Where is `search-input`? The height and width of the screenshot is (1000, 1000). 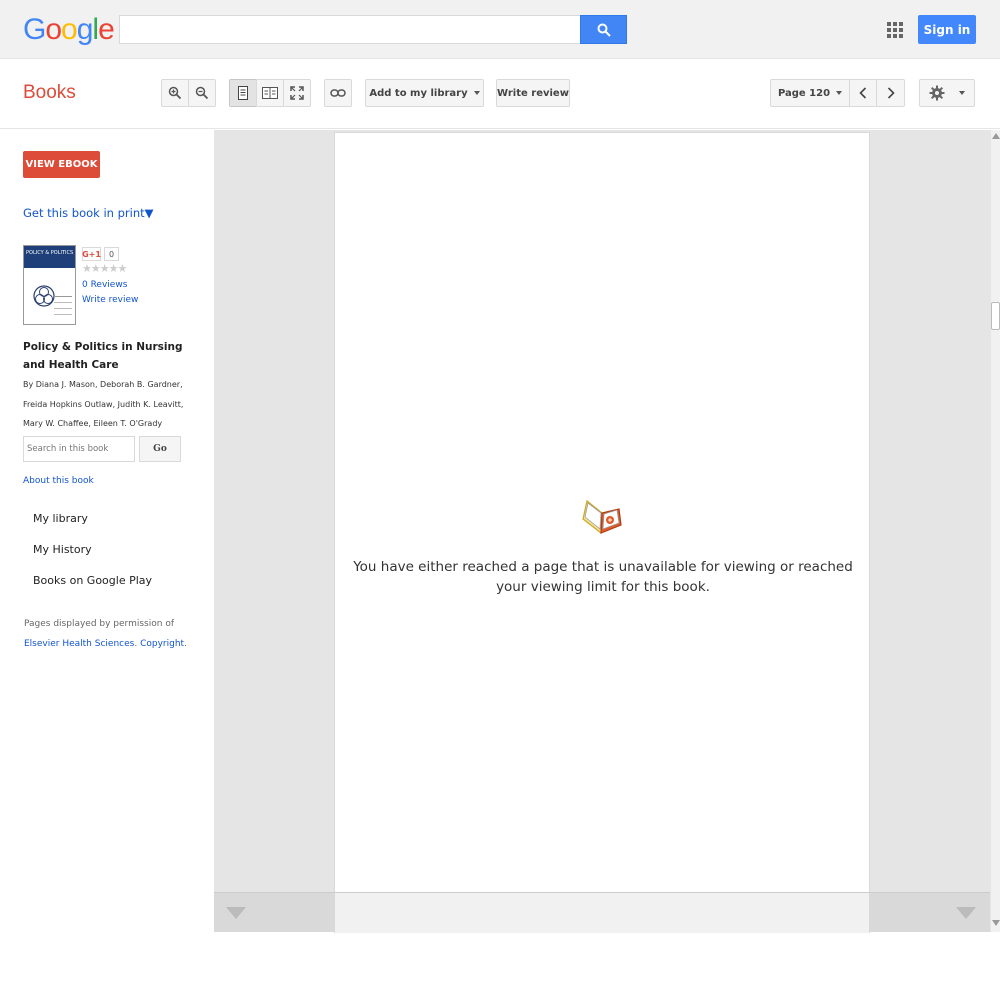 search-input is located at coordinates (350, 29).